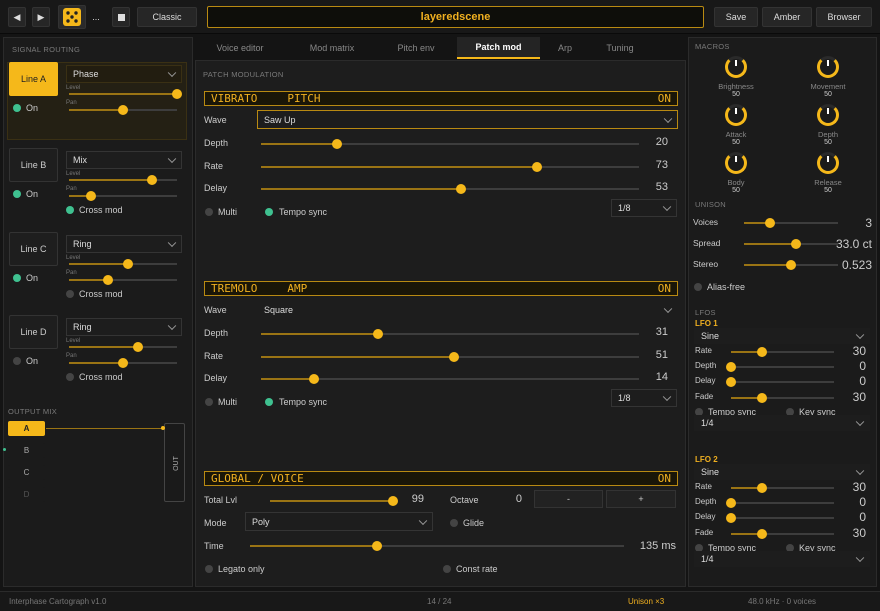 The image size is (880, 611). I want to click on lfo-2-wave-select: Sine, so click(782, 472).